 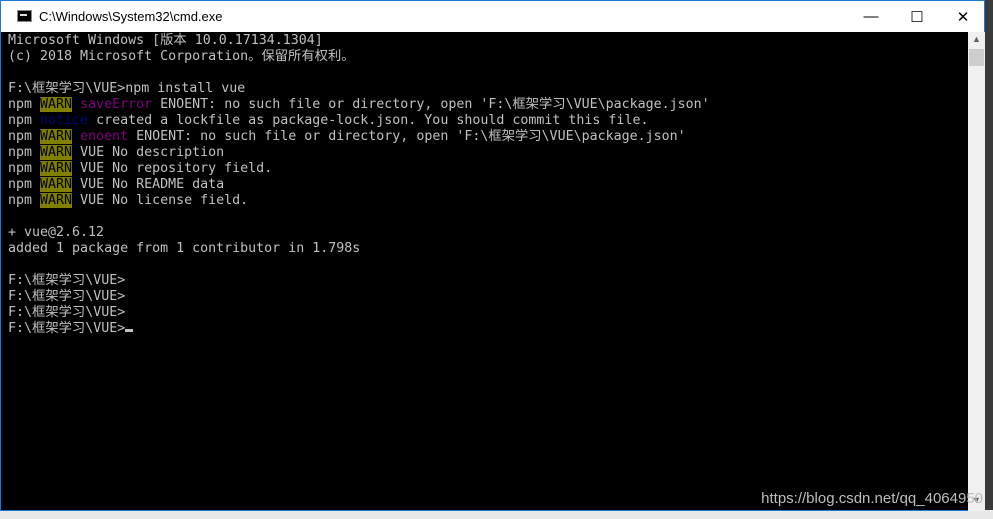 I want to click on title-bar: C:\Windows\System32\cmd.exe — ☐ ✕, so click(x=492, y=16).